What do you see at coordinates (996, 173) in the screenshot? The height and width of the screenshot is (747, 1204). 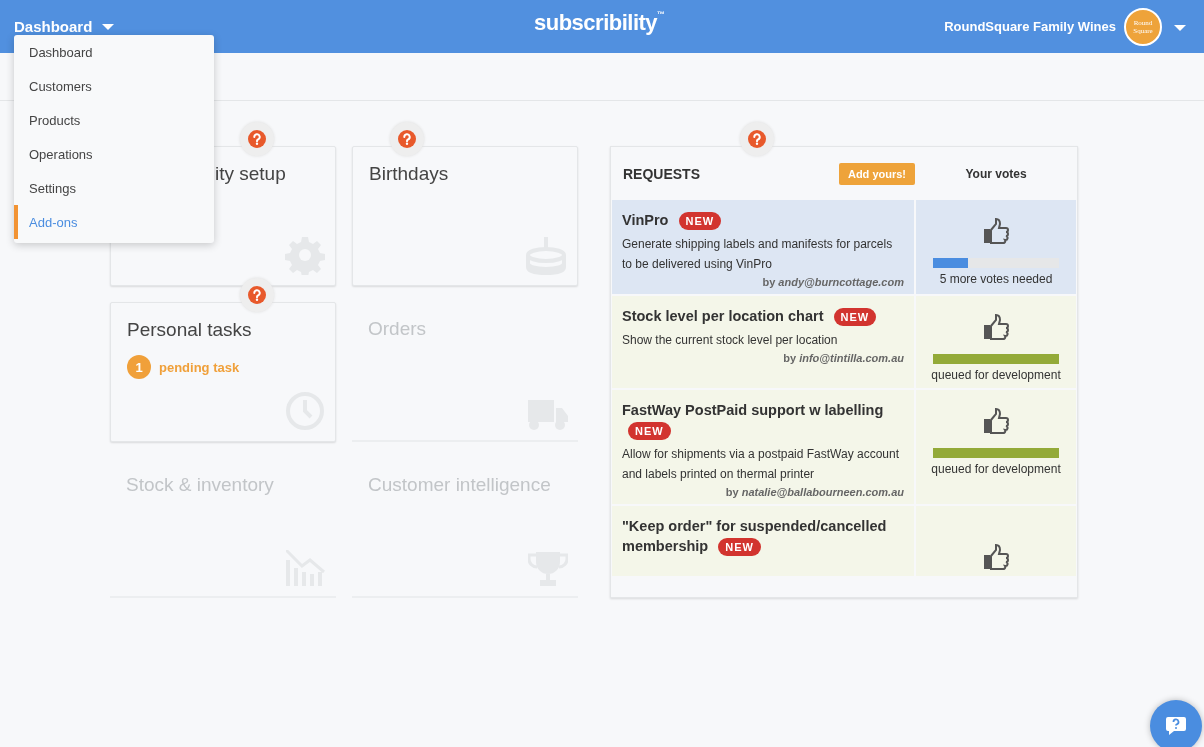 I see `votes-heading: Your votes` at bounding box center [996, 173].